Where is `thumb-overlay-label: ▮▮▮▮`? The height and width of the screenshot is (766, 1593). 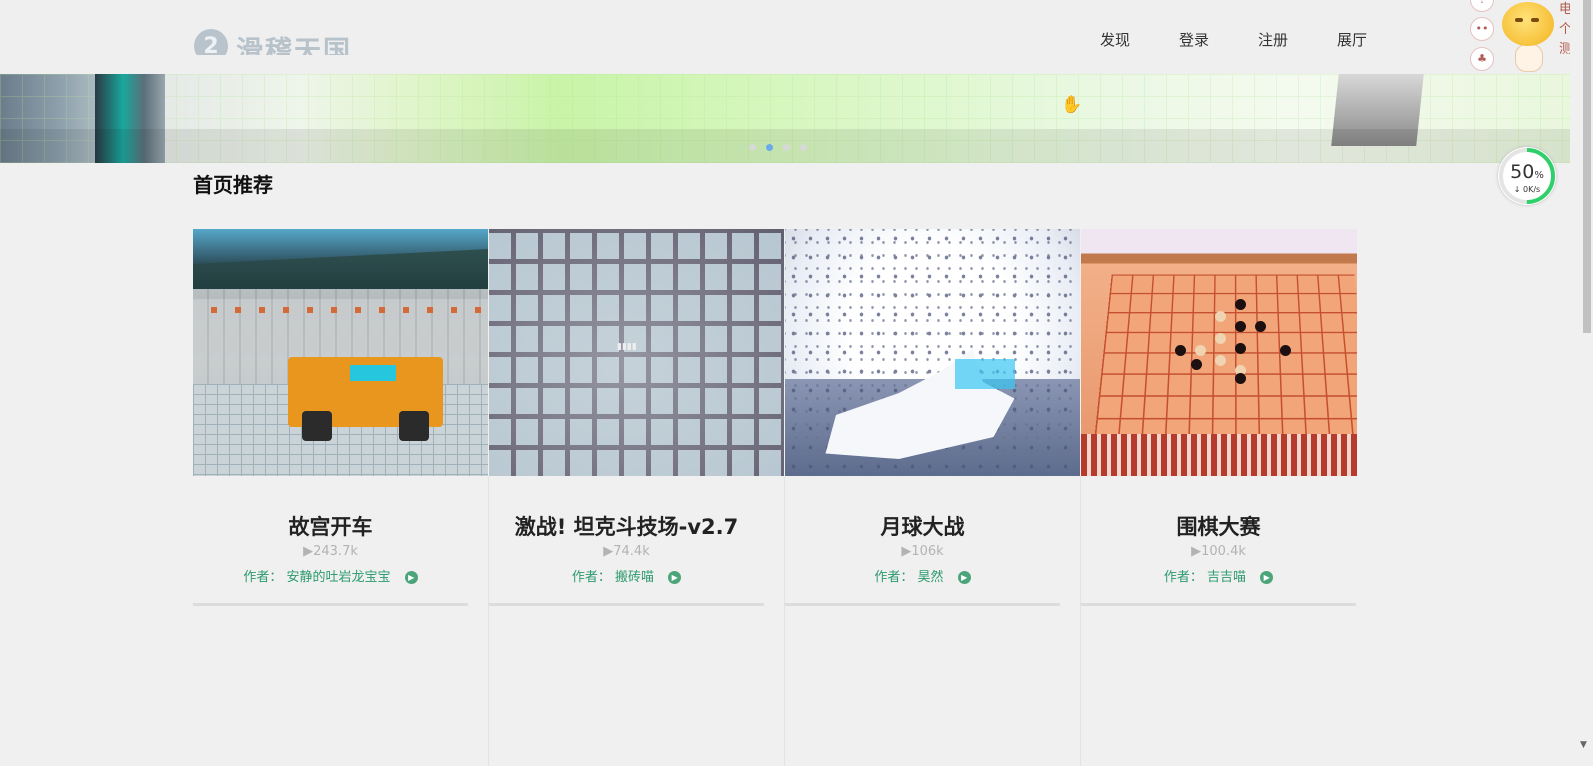 thumb-overlay-label: ▮▮▮▮ is located at coordinates (627, 347).